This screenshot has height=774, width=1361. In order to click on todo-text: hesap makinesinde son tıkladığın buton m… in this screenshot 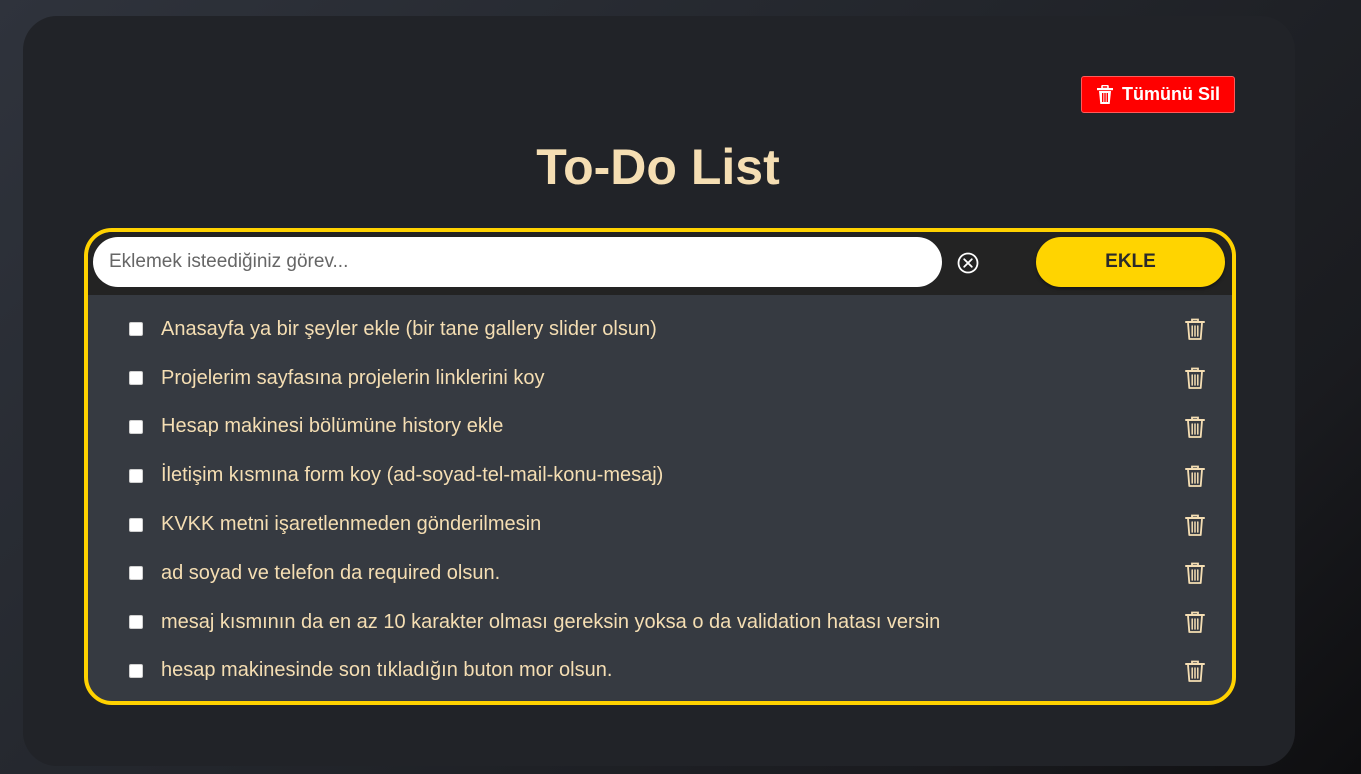, I will do `click(387, 670)`.